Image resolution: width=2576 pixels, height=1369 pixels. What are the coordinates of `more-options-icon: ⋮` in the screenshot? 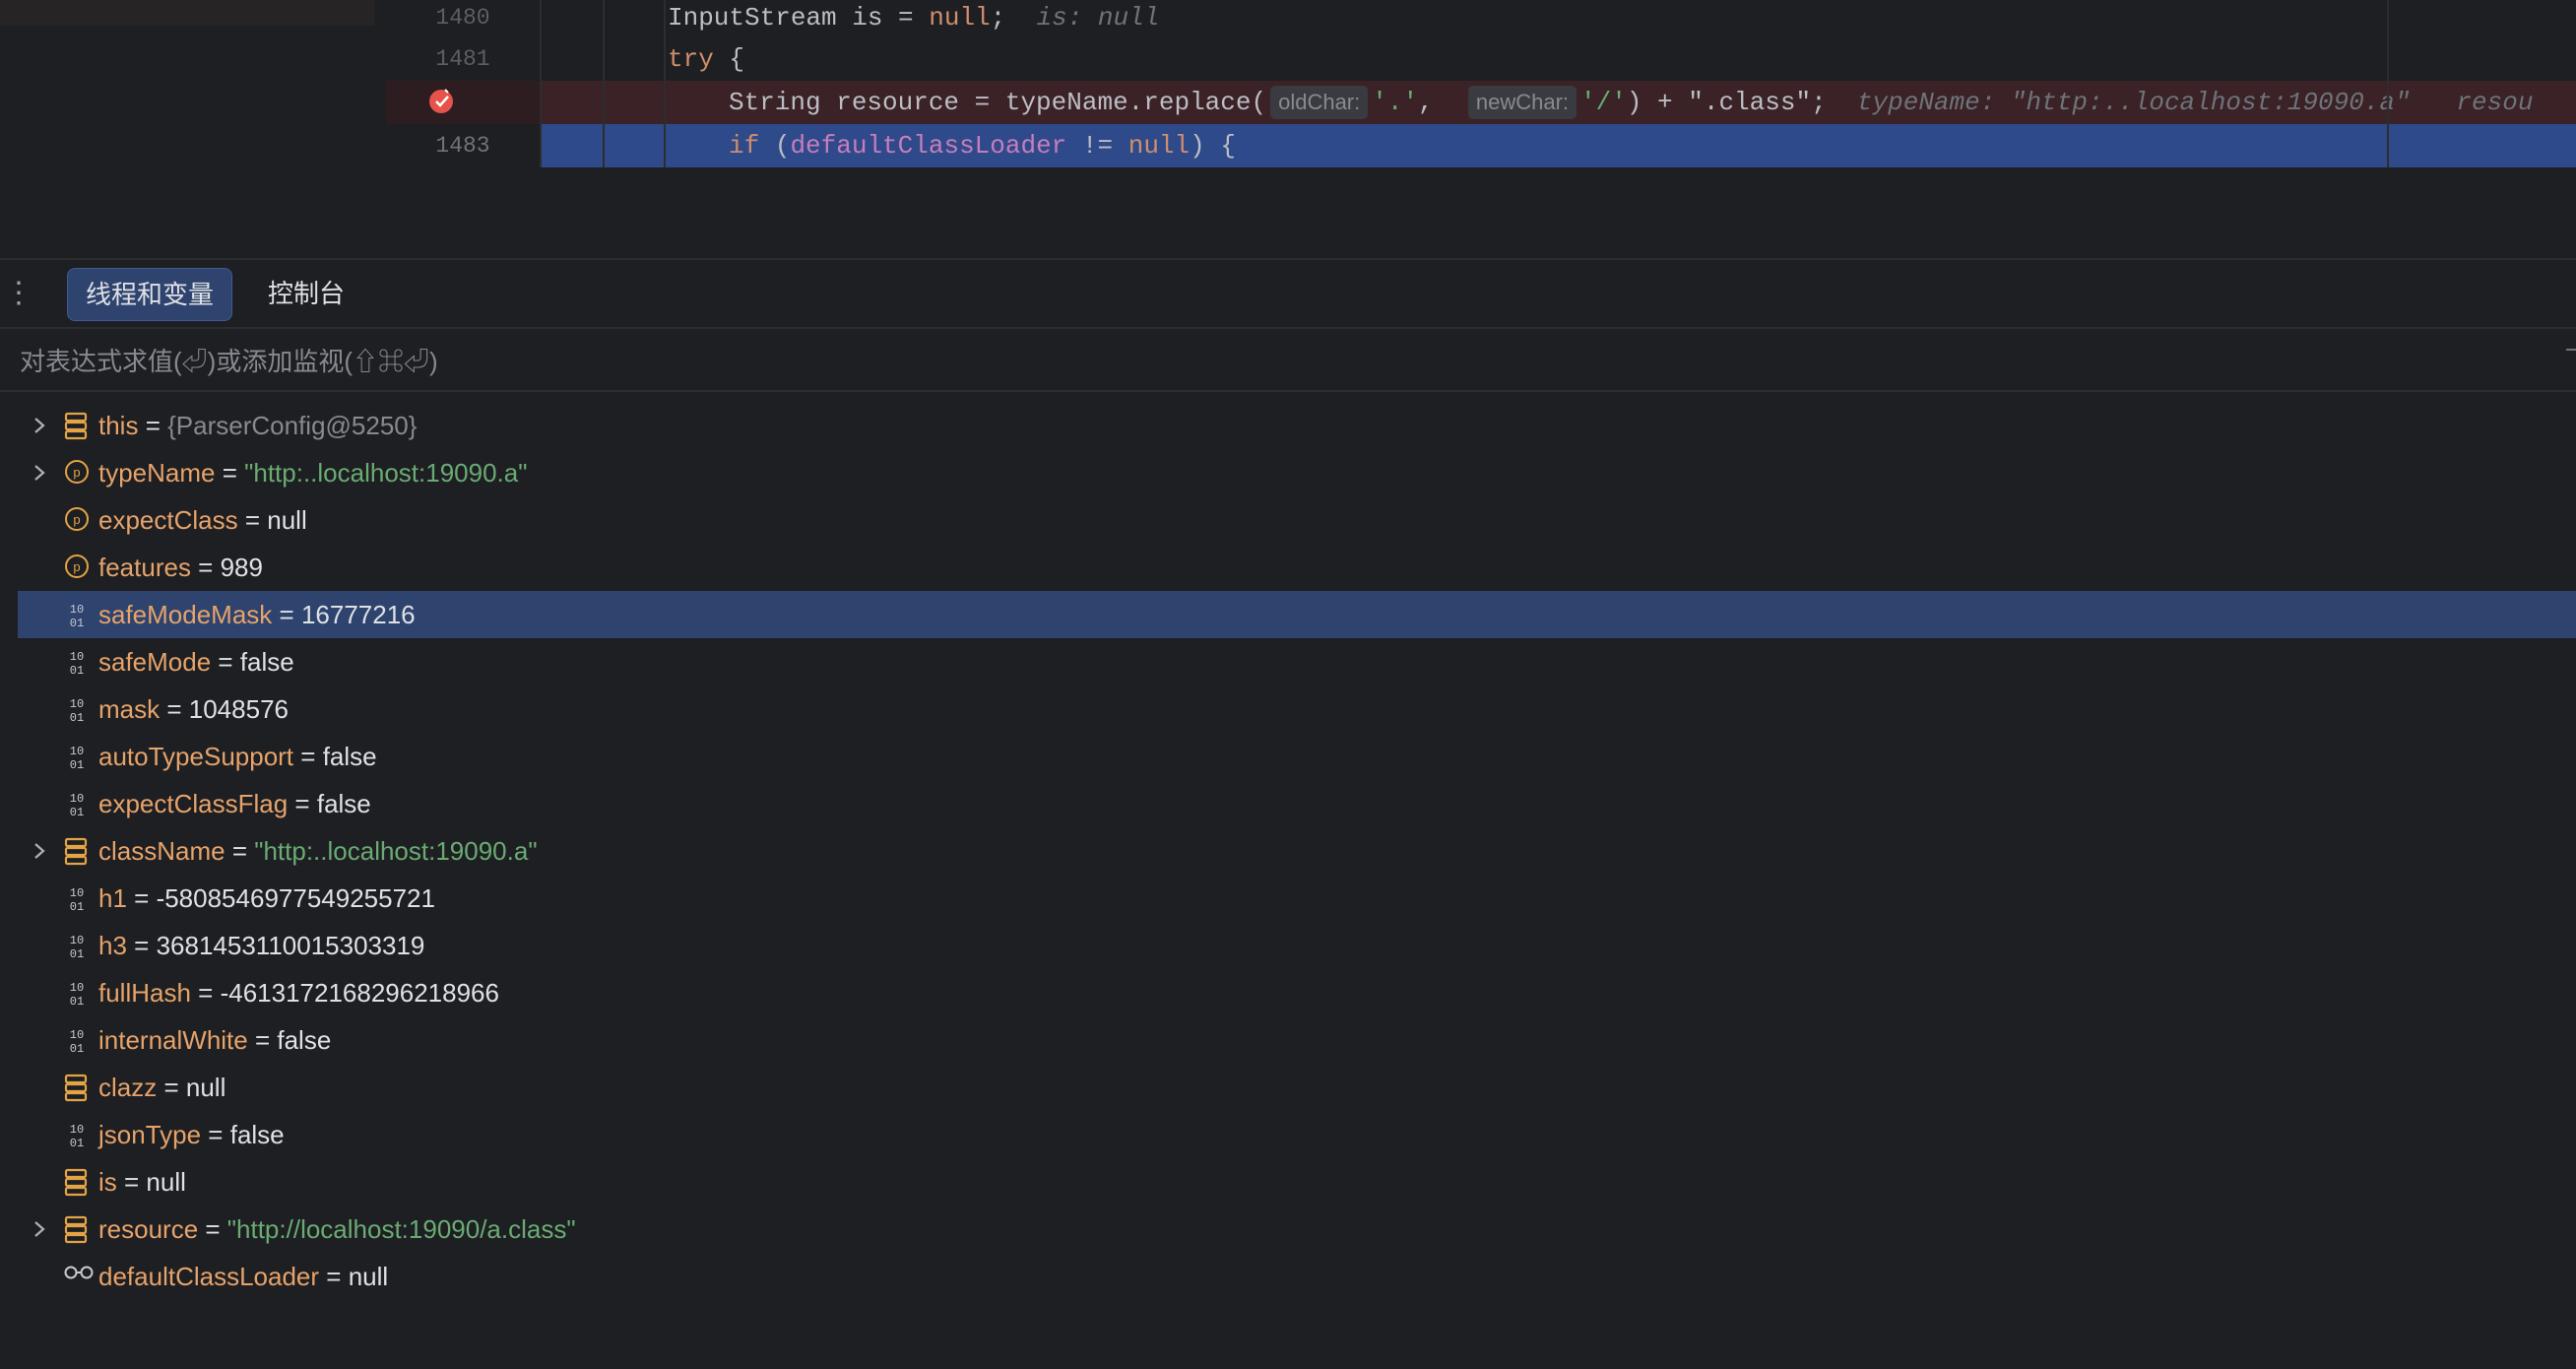 It's located at (18, 293).